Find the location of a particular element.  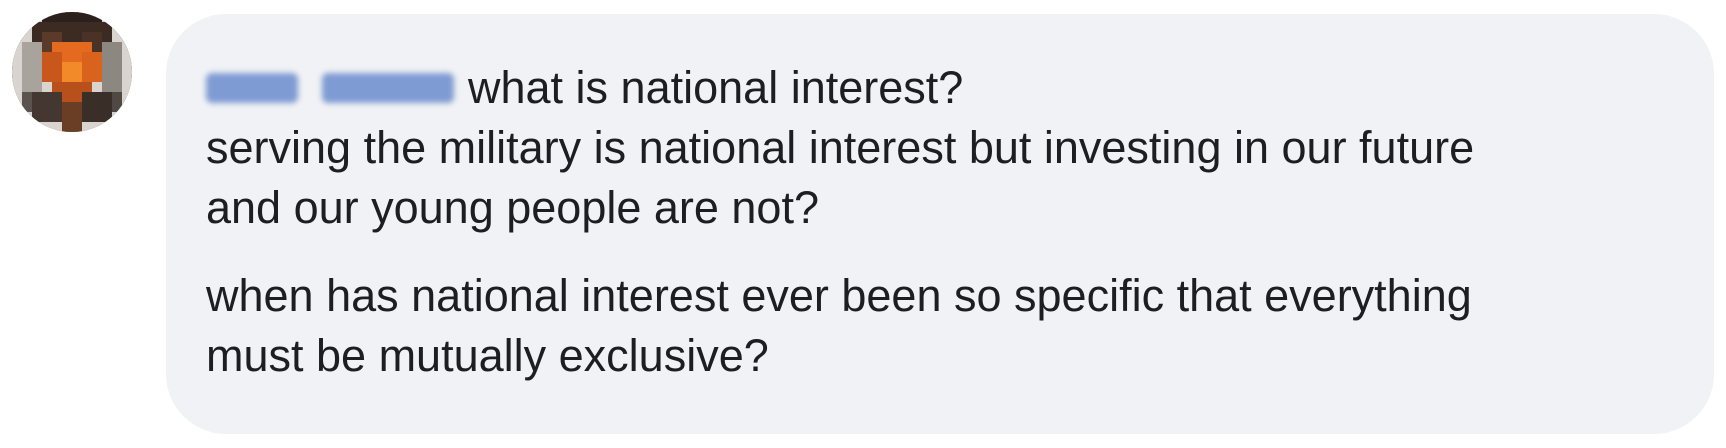

comment-text-line-5: must be mutually exclusive? is located at coordinates (487, 355).